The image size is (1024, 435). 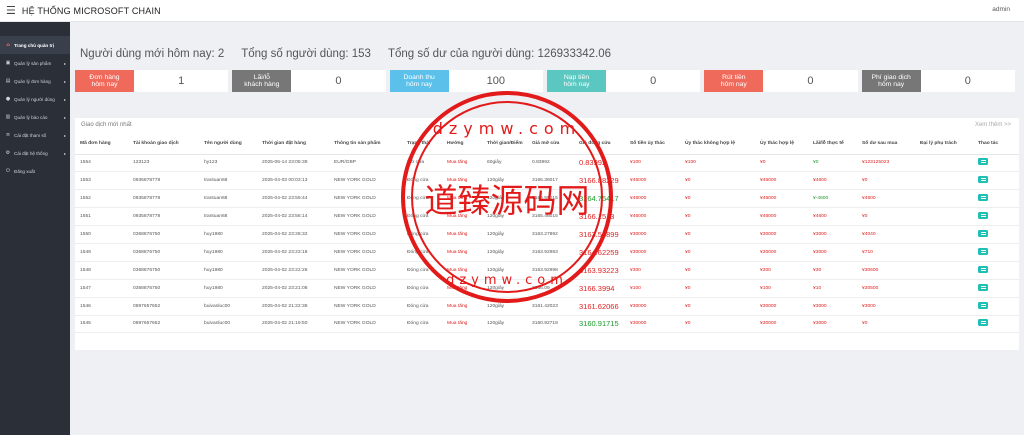 I want to click on summary-card-label: Đơn hàng hôm nay, so click(x=104, y=81).